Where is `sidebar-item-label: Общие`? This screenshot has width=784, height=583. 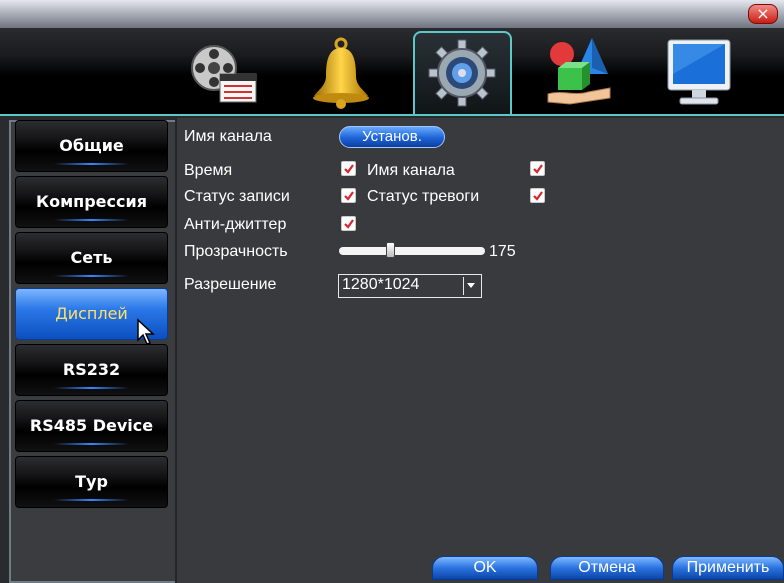
sidebar-item-label: Общие is located at coordinates (91, 145).